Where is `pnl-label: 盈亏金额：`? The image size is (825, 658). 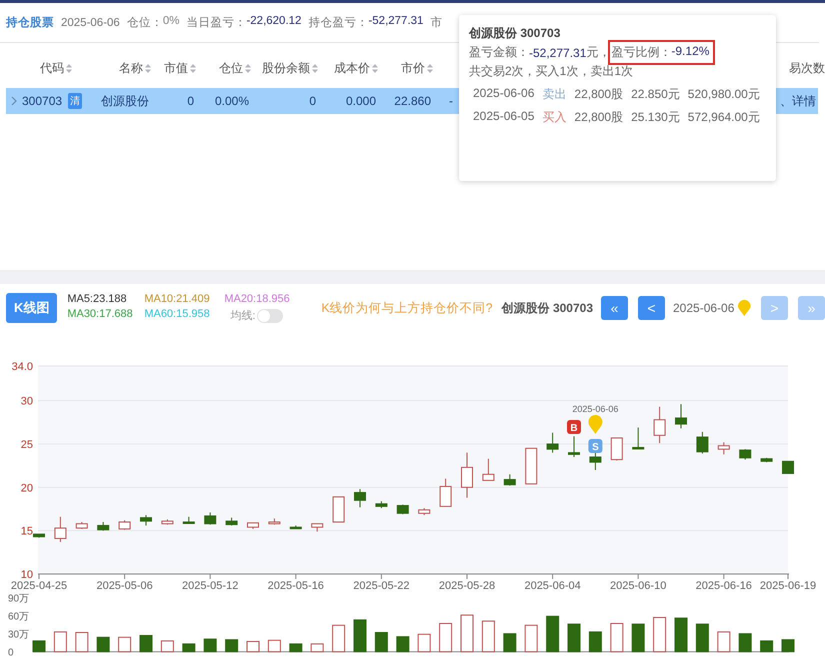
pnl-label: 盈亏金额： is located at coordinates (499, 52).